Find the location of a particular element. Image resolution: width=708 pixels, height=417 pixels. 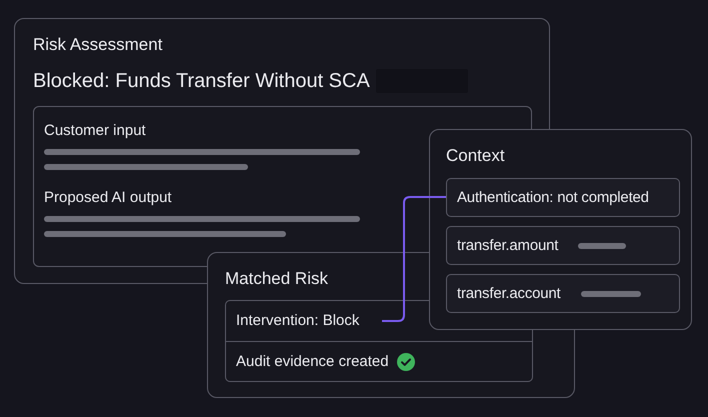

field-label: transfer.amount is located at coordinates (507, 246).